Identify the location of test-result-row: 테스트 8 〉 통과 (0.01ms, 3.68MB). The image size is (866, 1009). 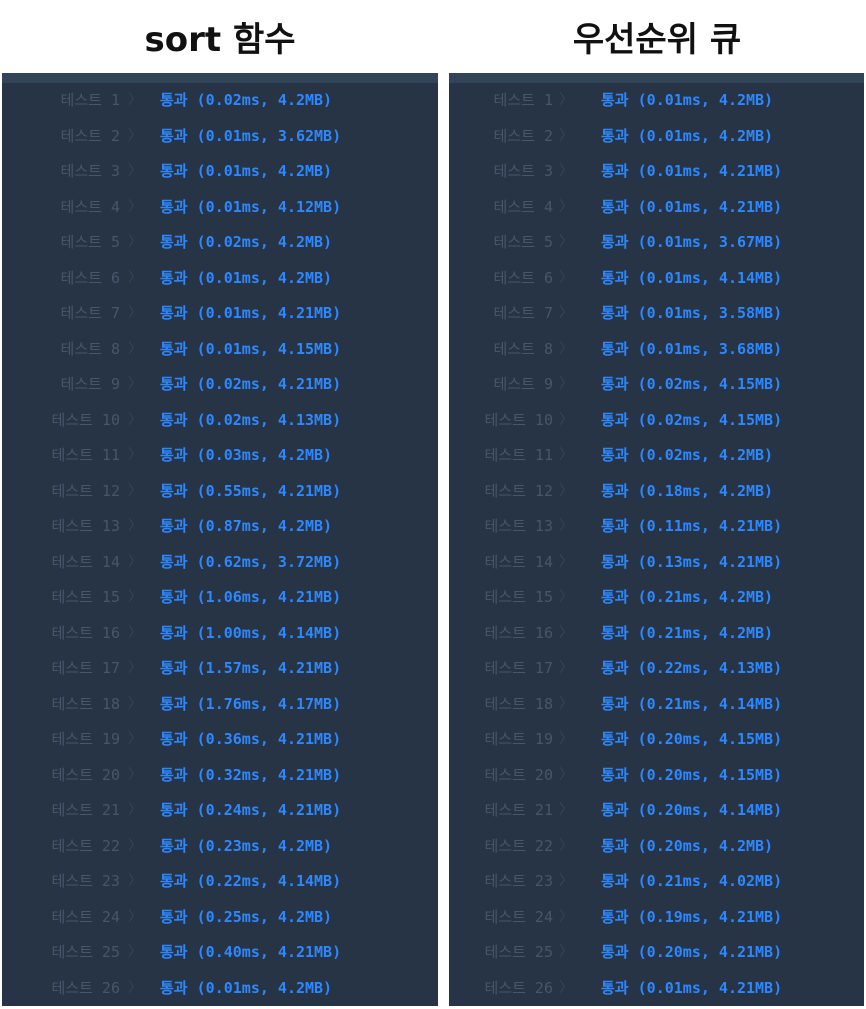
(656, 350).